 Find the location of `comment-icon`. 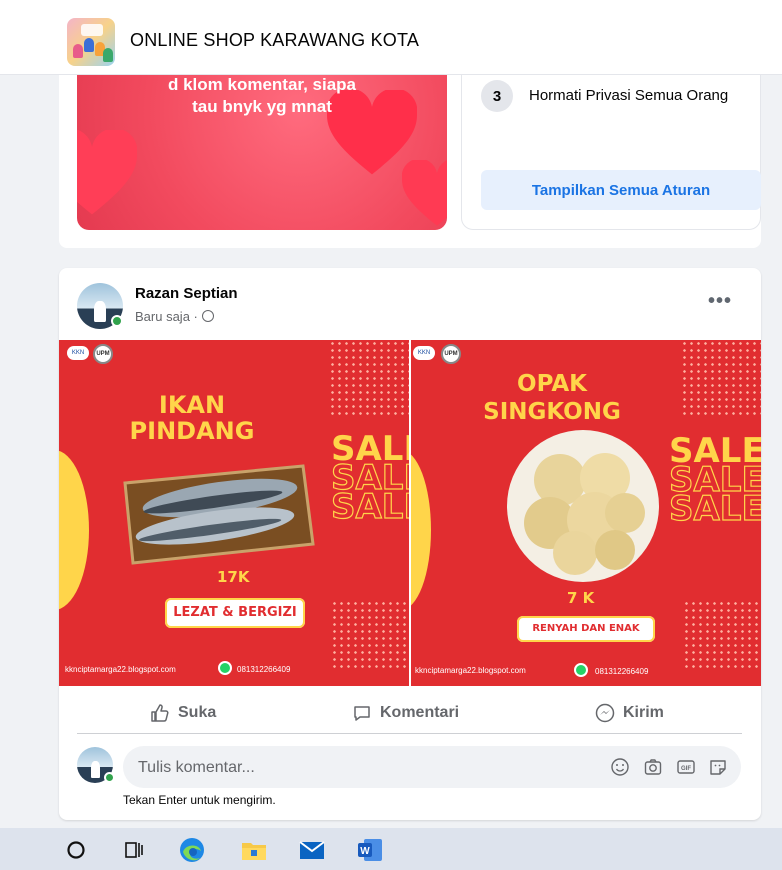

comment-icon is located at coordinates (362, 713).